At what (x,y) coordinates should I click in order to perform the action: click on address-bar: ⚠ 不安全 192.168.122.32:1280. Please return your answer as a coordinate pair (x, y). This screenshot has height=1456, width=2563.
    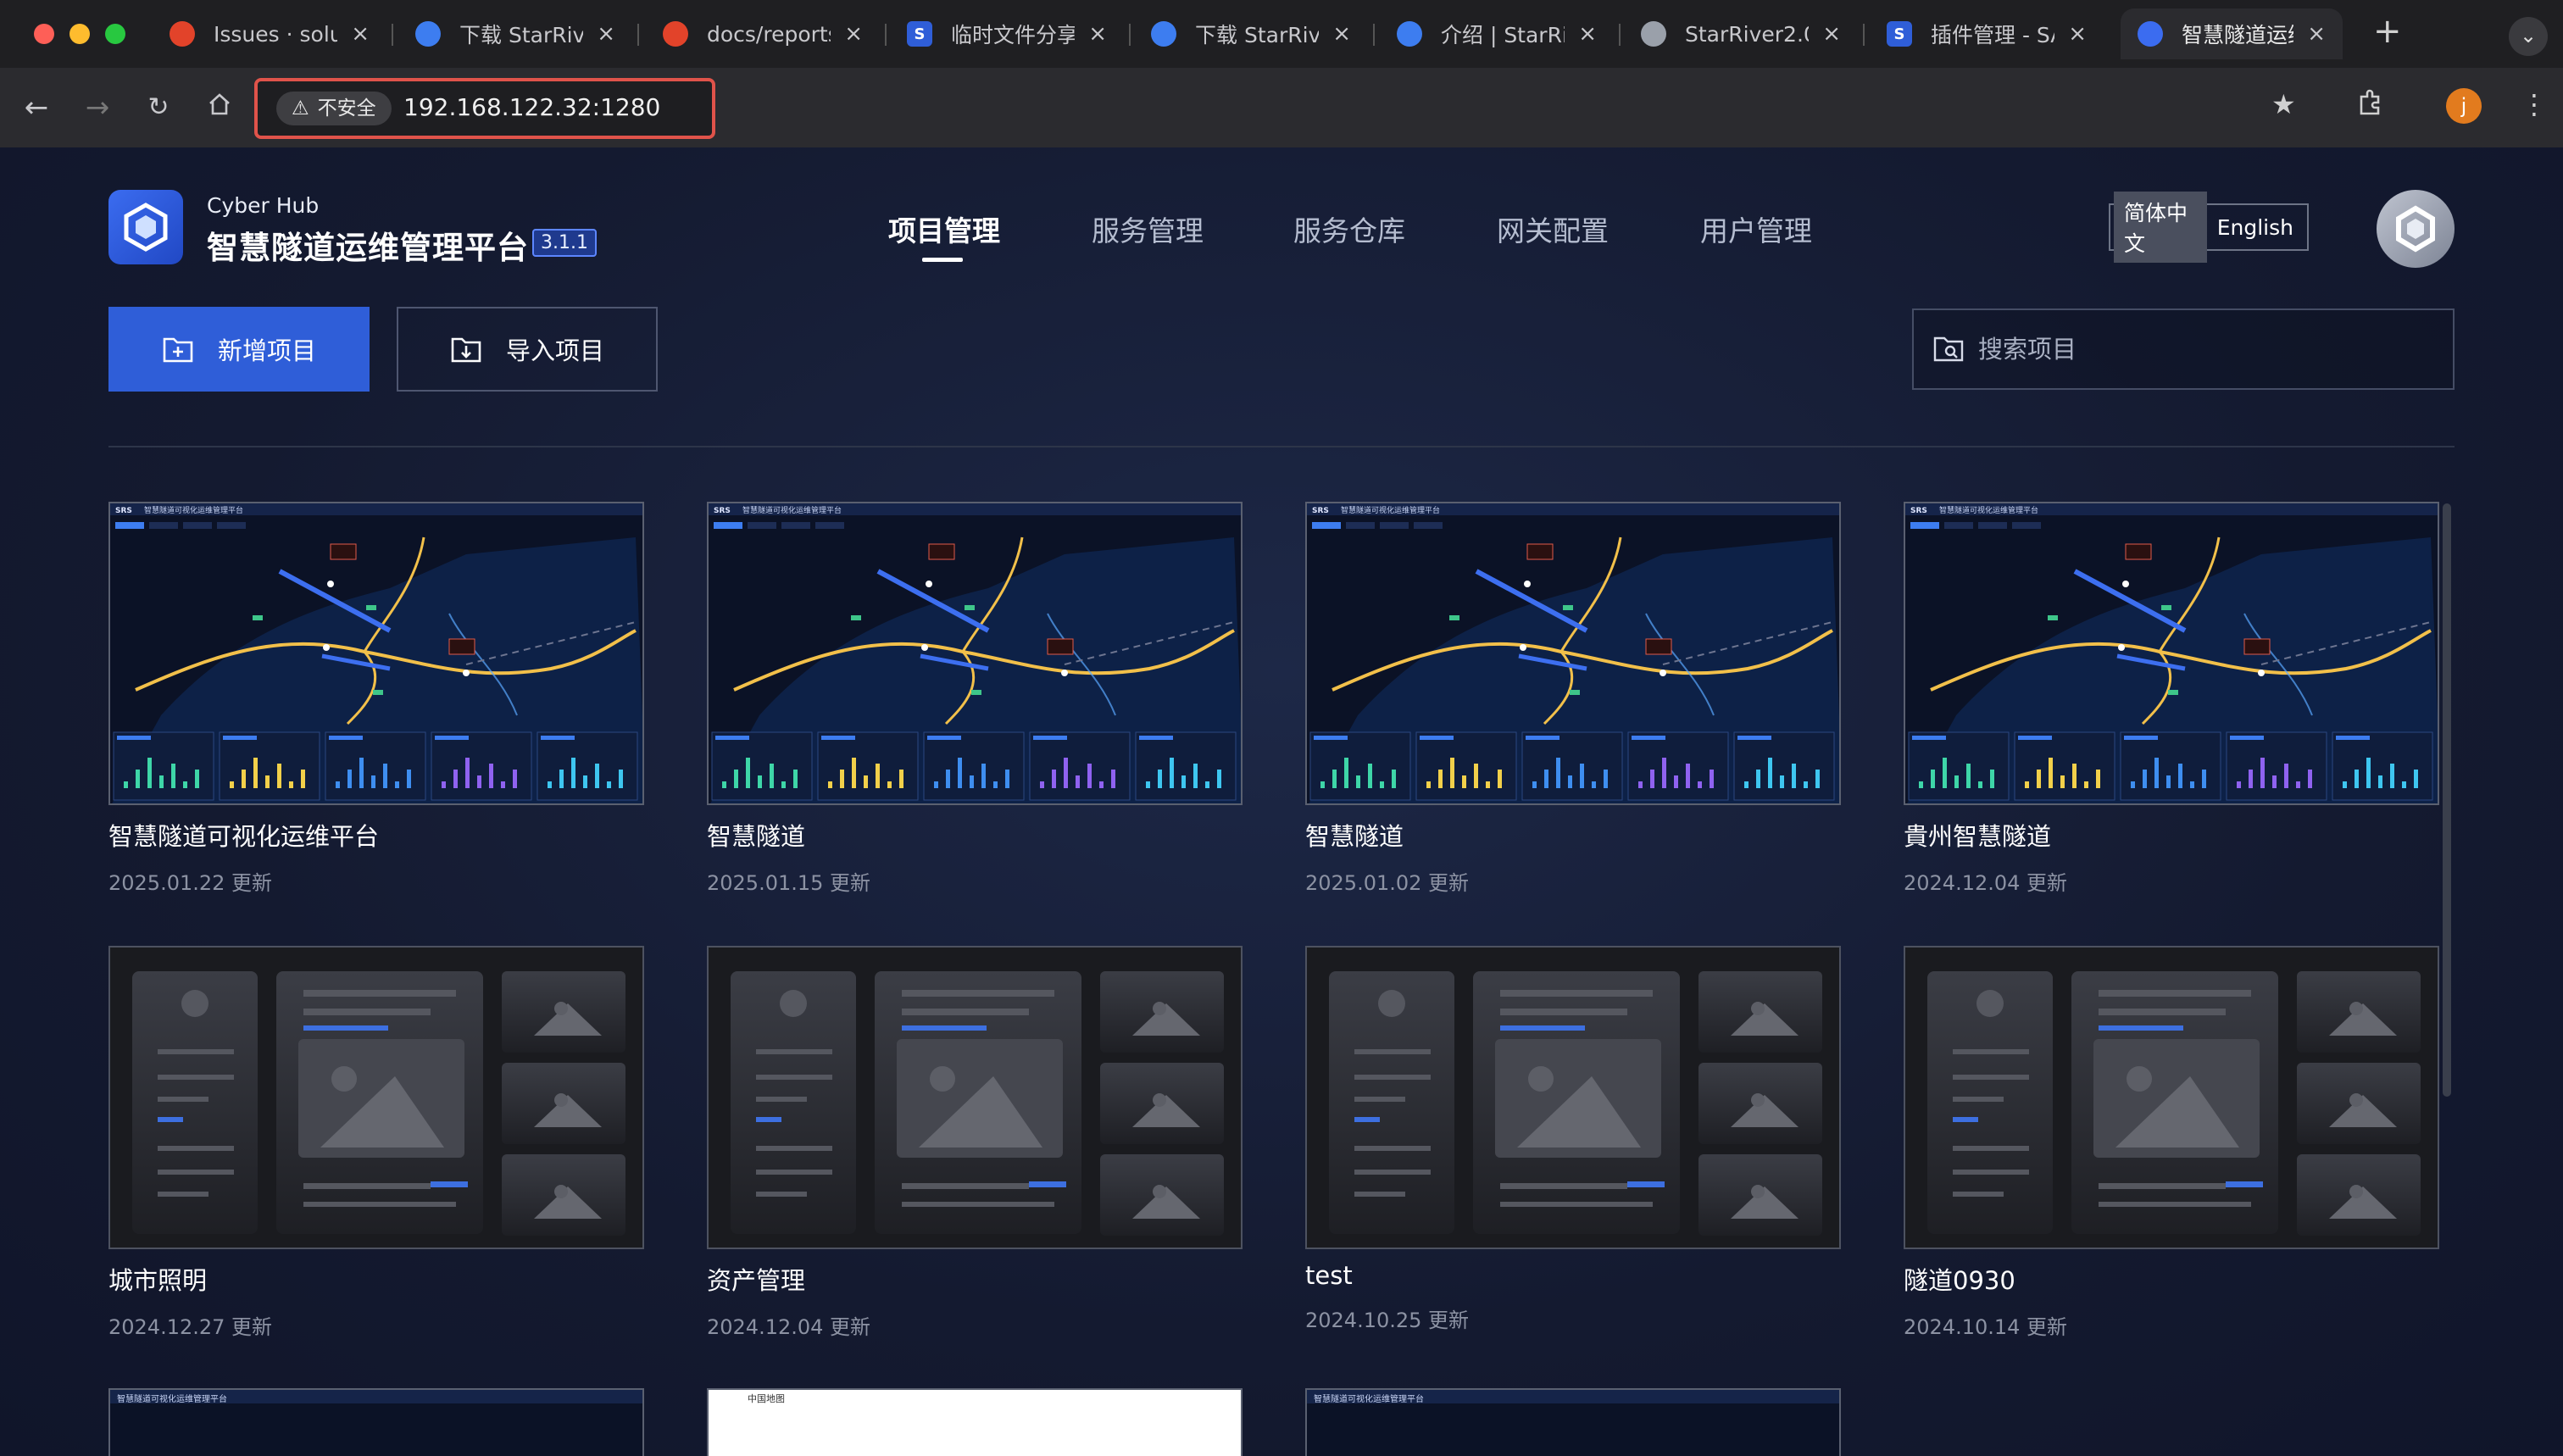
    Looking at the image, I should click on (484, 108).